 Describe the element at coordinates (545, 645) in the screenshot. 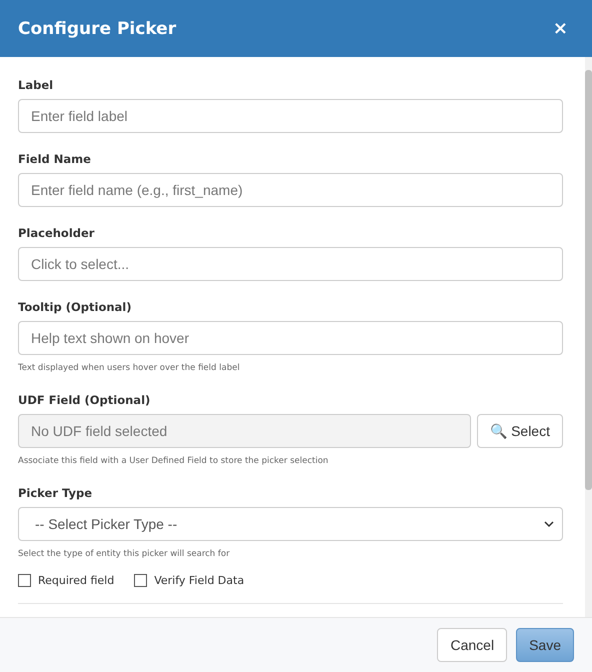

I see `save-button: Save` at that location.